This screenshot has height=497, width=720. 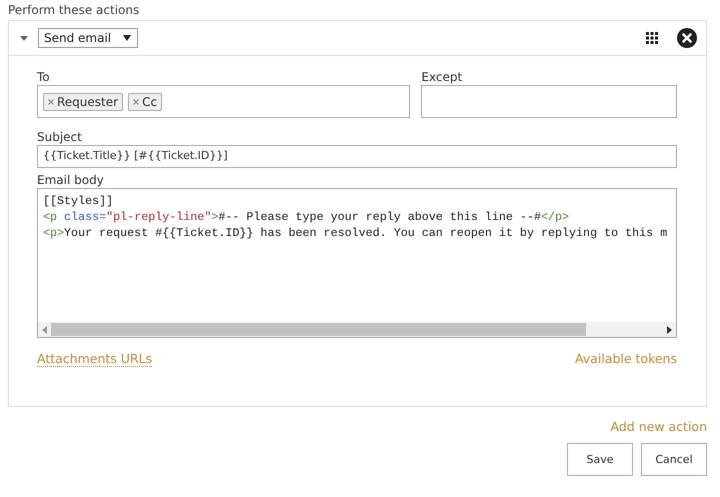 What do you see at coordinates (357, 329) in the screenshot?
I see `horizontal-scrollbar` at bounding box center [357, 329].